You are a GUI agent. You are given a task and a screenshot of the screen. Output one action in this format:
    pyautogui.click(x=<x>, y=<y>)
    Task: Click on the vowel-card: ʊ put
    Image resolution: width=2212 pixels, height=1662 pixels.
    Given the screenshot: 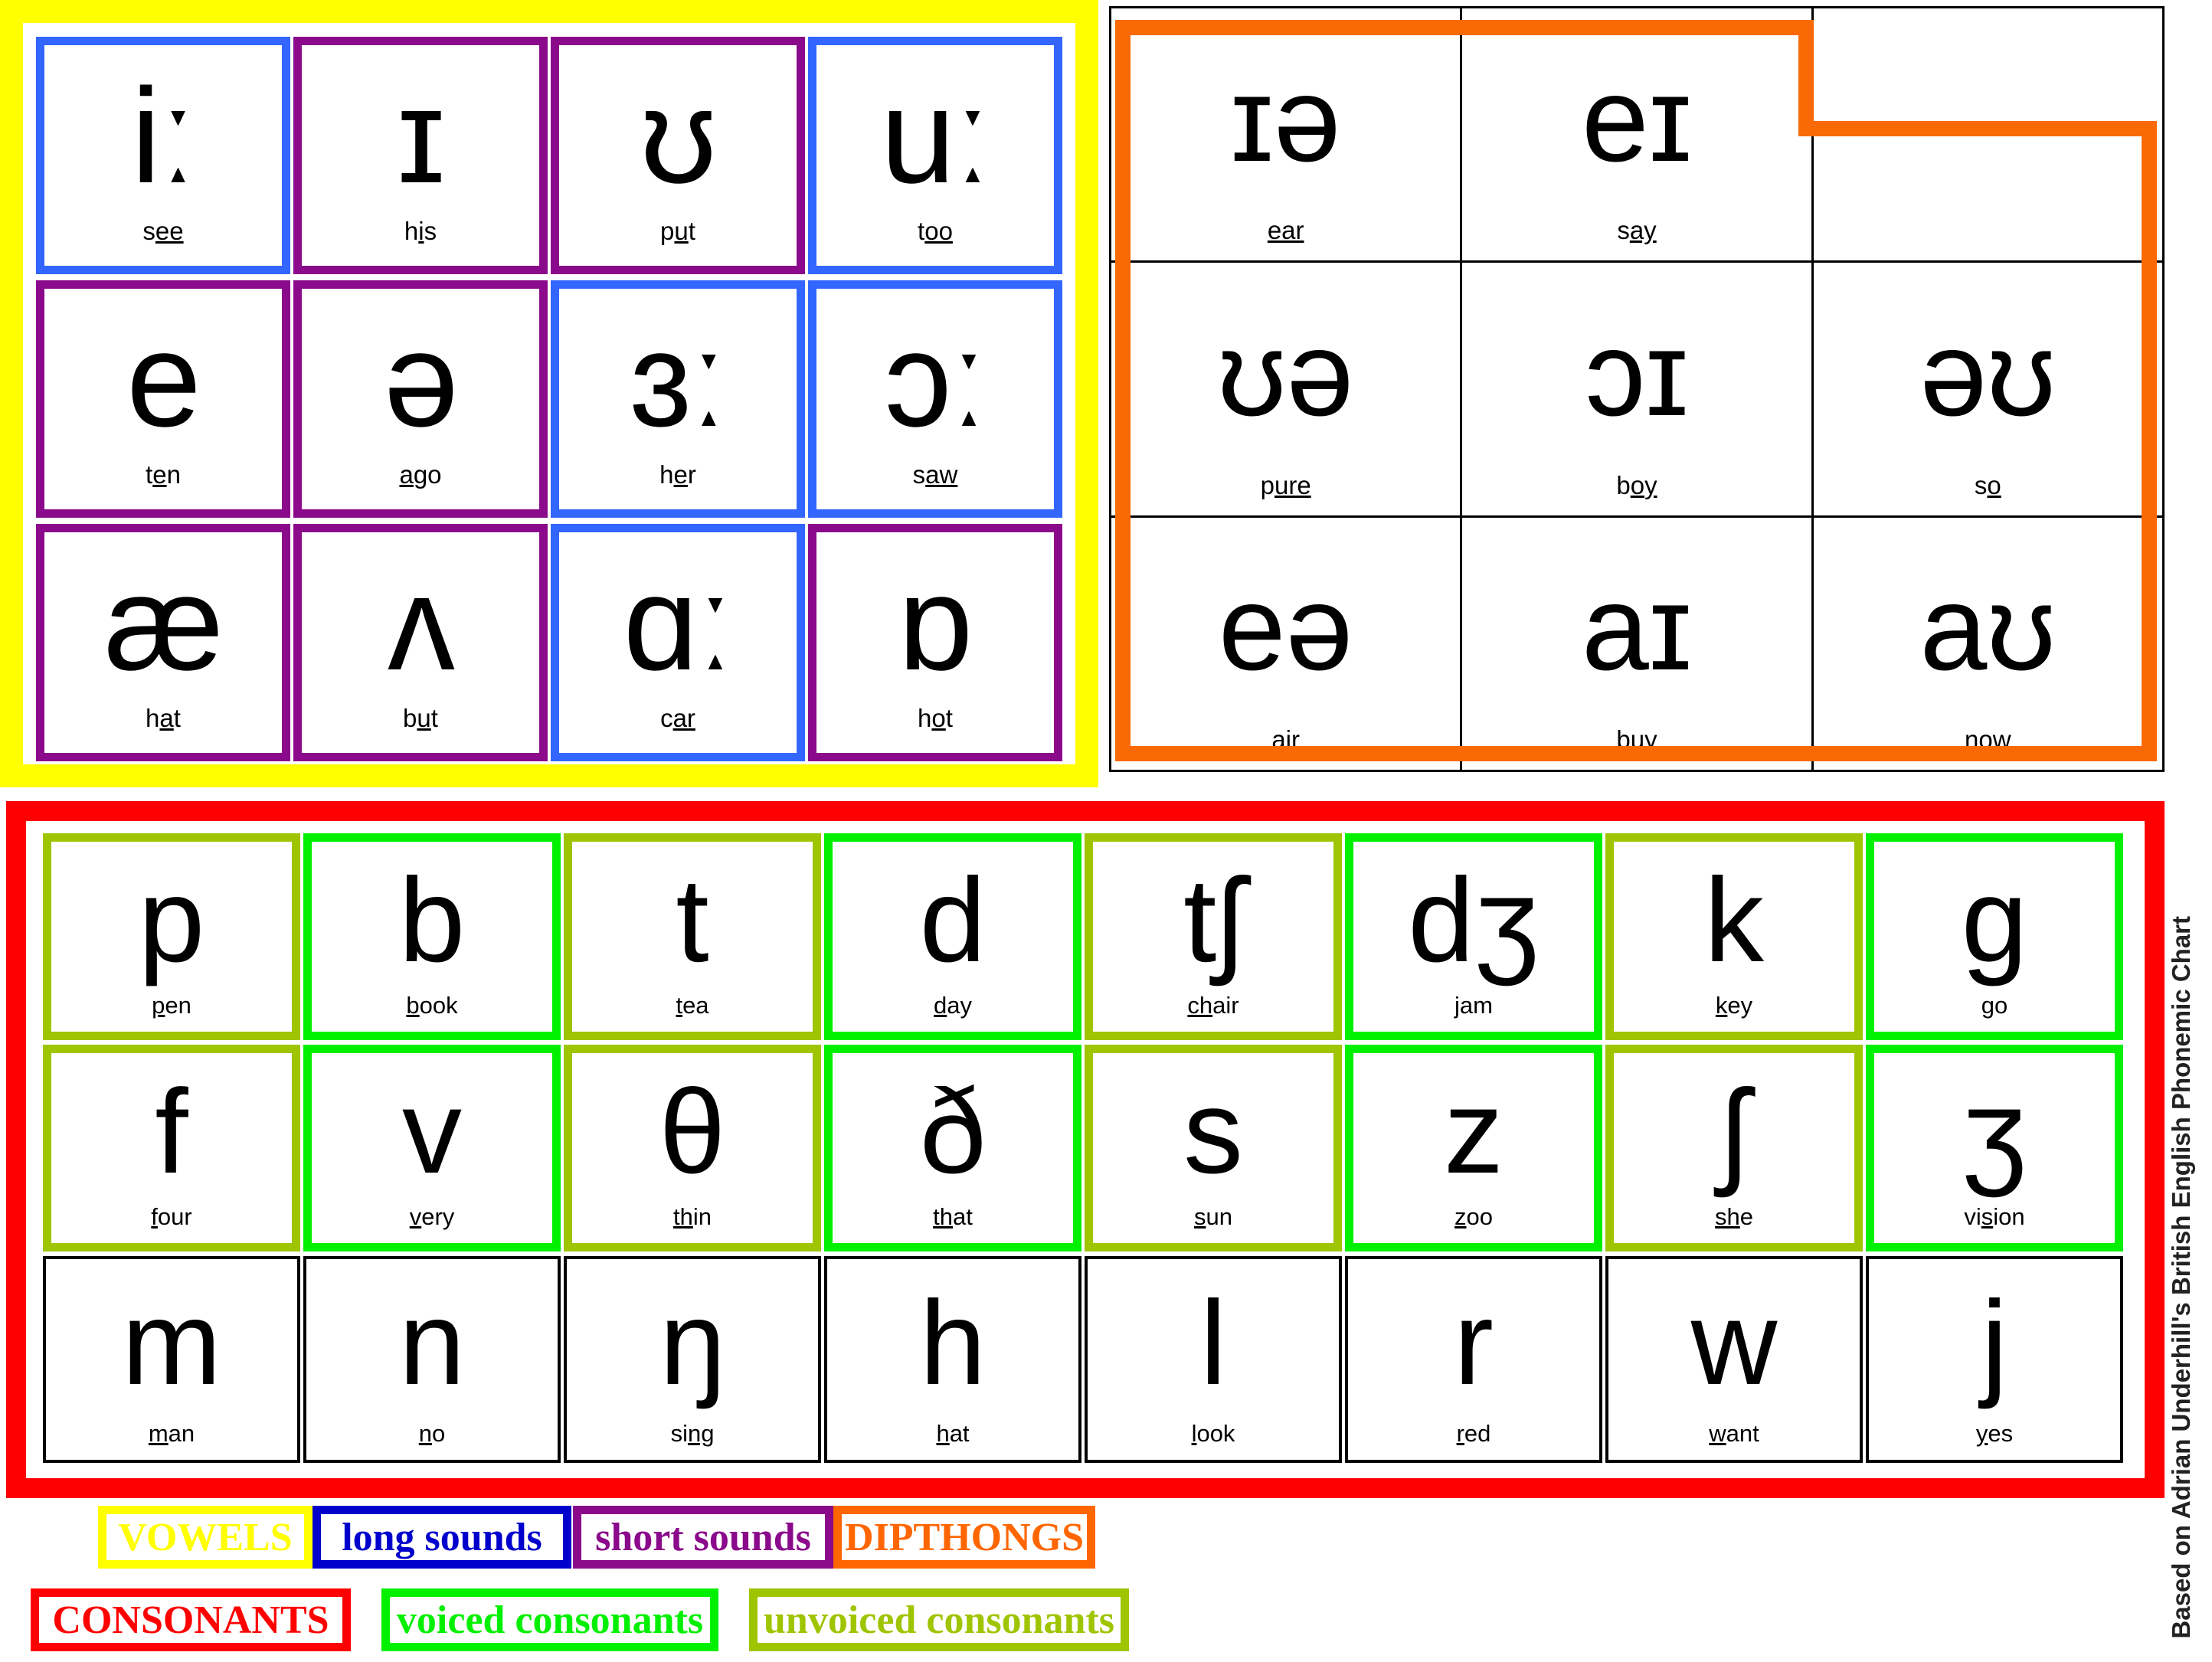 What is the action you would take?
    pyautogui.click(x=678, y=156)
    